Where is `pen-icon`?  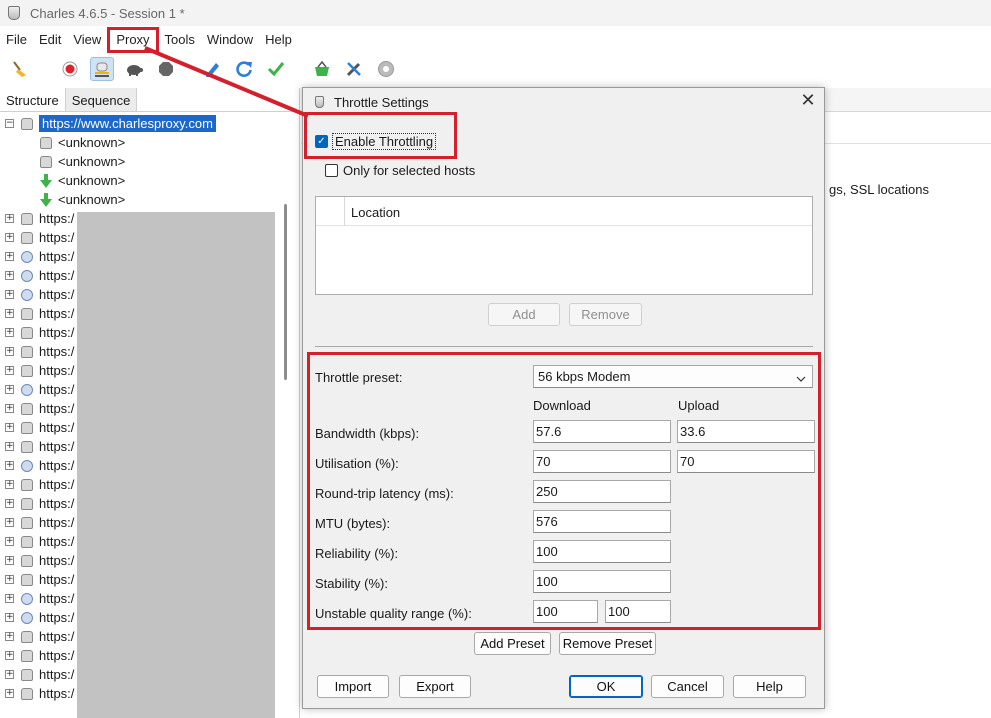
pen-icon is located at coordinates (212, 69).